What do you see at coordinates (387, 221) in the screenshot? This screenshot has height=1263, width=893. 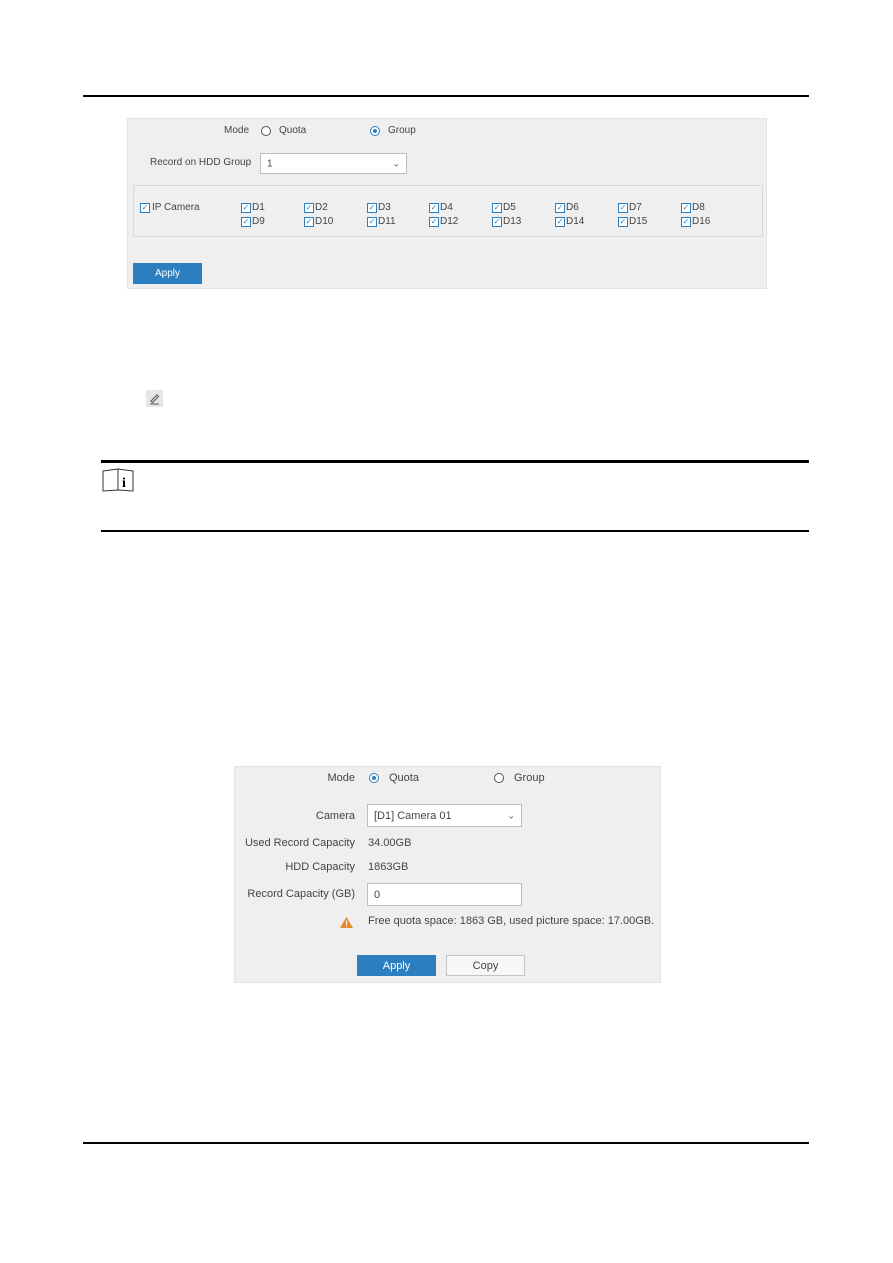 I see `camera-label: D11` at bounding box center [387, 221].